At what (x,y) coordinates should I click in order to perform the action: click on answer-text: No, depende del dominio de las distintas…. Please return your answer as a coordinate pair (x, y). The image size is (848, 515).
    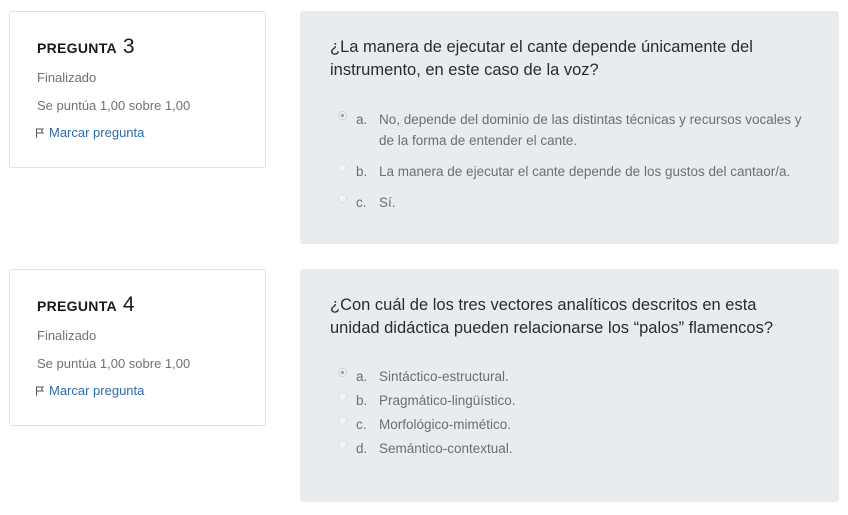
    Looking at the image, I should click on (590, 130).